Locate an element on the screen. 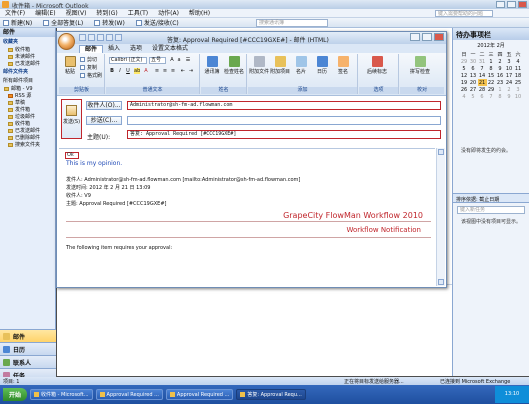 This screenshot has width=529, height=404. reply-all-button: 全部答复(L) is located at coordinates (67, 22).